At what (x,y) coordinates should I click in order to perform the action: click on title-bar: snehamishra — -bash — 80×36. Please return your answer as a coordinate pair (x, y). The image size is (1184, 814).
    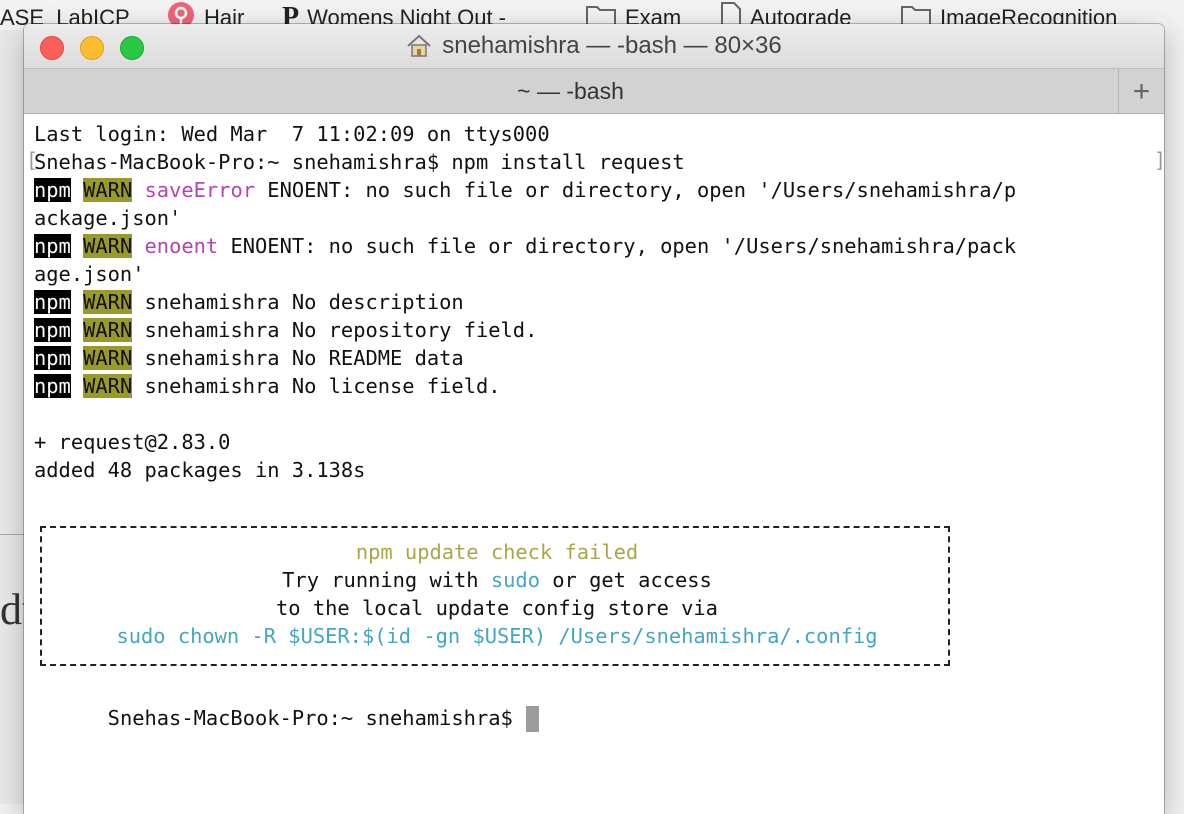
    Looking at the image, I should click on (594, 46).